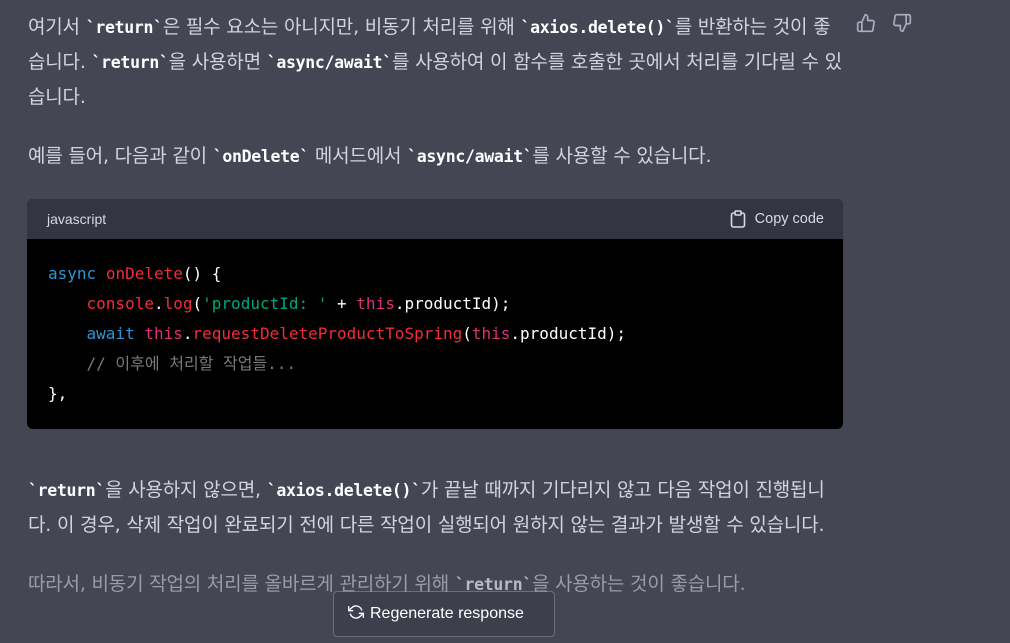 Image resolution: width=1010 pixels, height=643 pixels. What do you see at coordinates (435, 219) in the screenshot?
I see `code-block-header: javascript Copy code` at bounding box center [435, 219].